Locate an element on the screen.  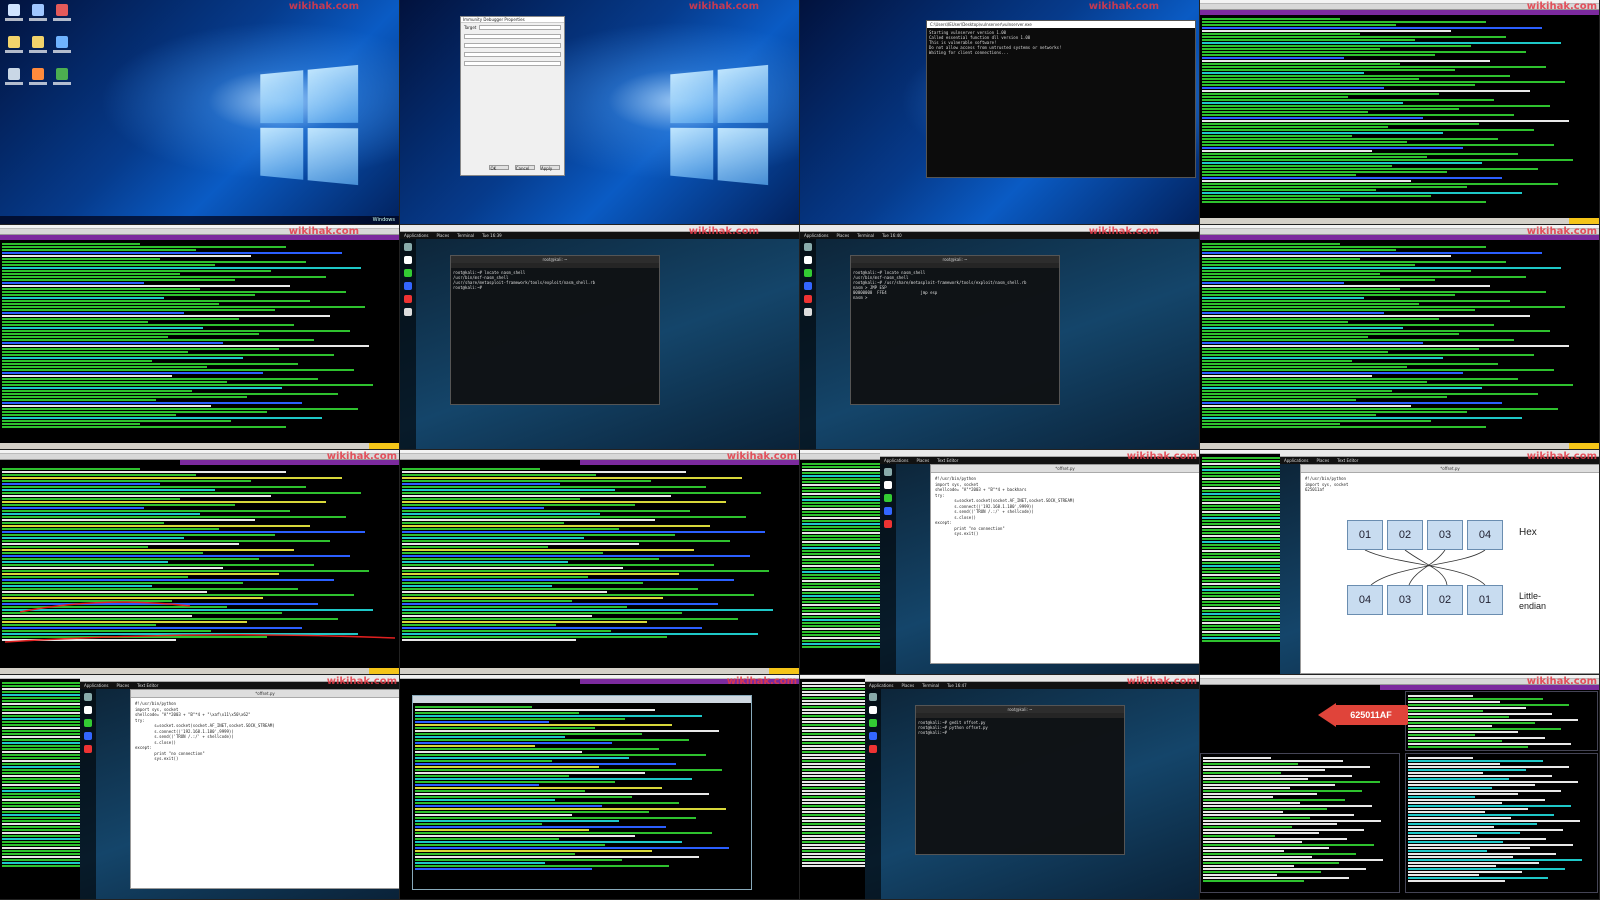
shortcut-key-field is located at coordinates (512, 45).